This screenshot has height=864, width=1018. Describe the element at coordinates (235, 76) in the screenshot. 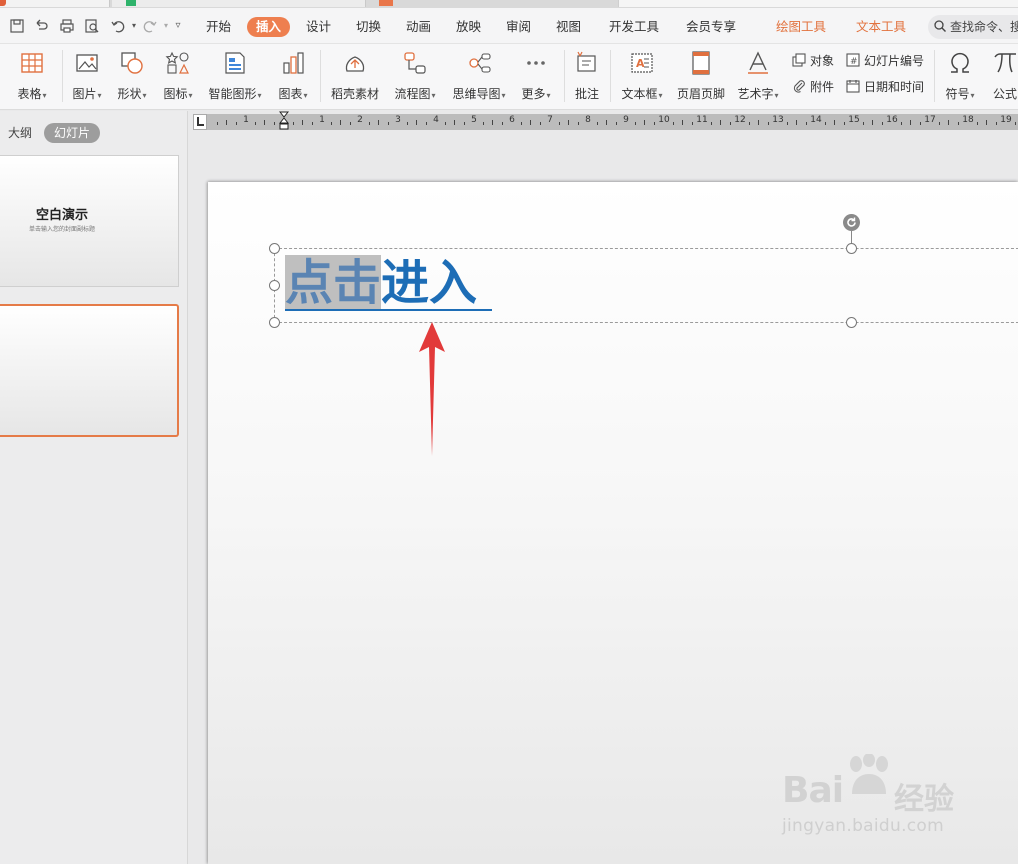

I see `smartart-button: 智能图形▾` at that location.